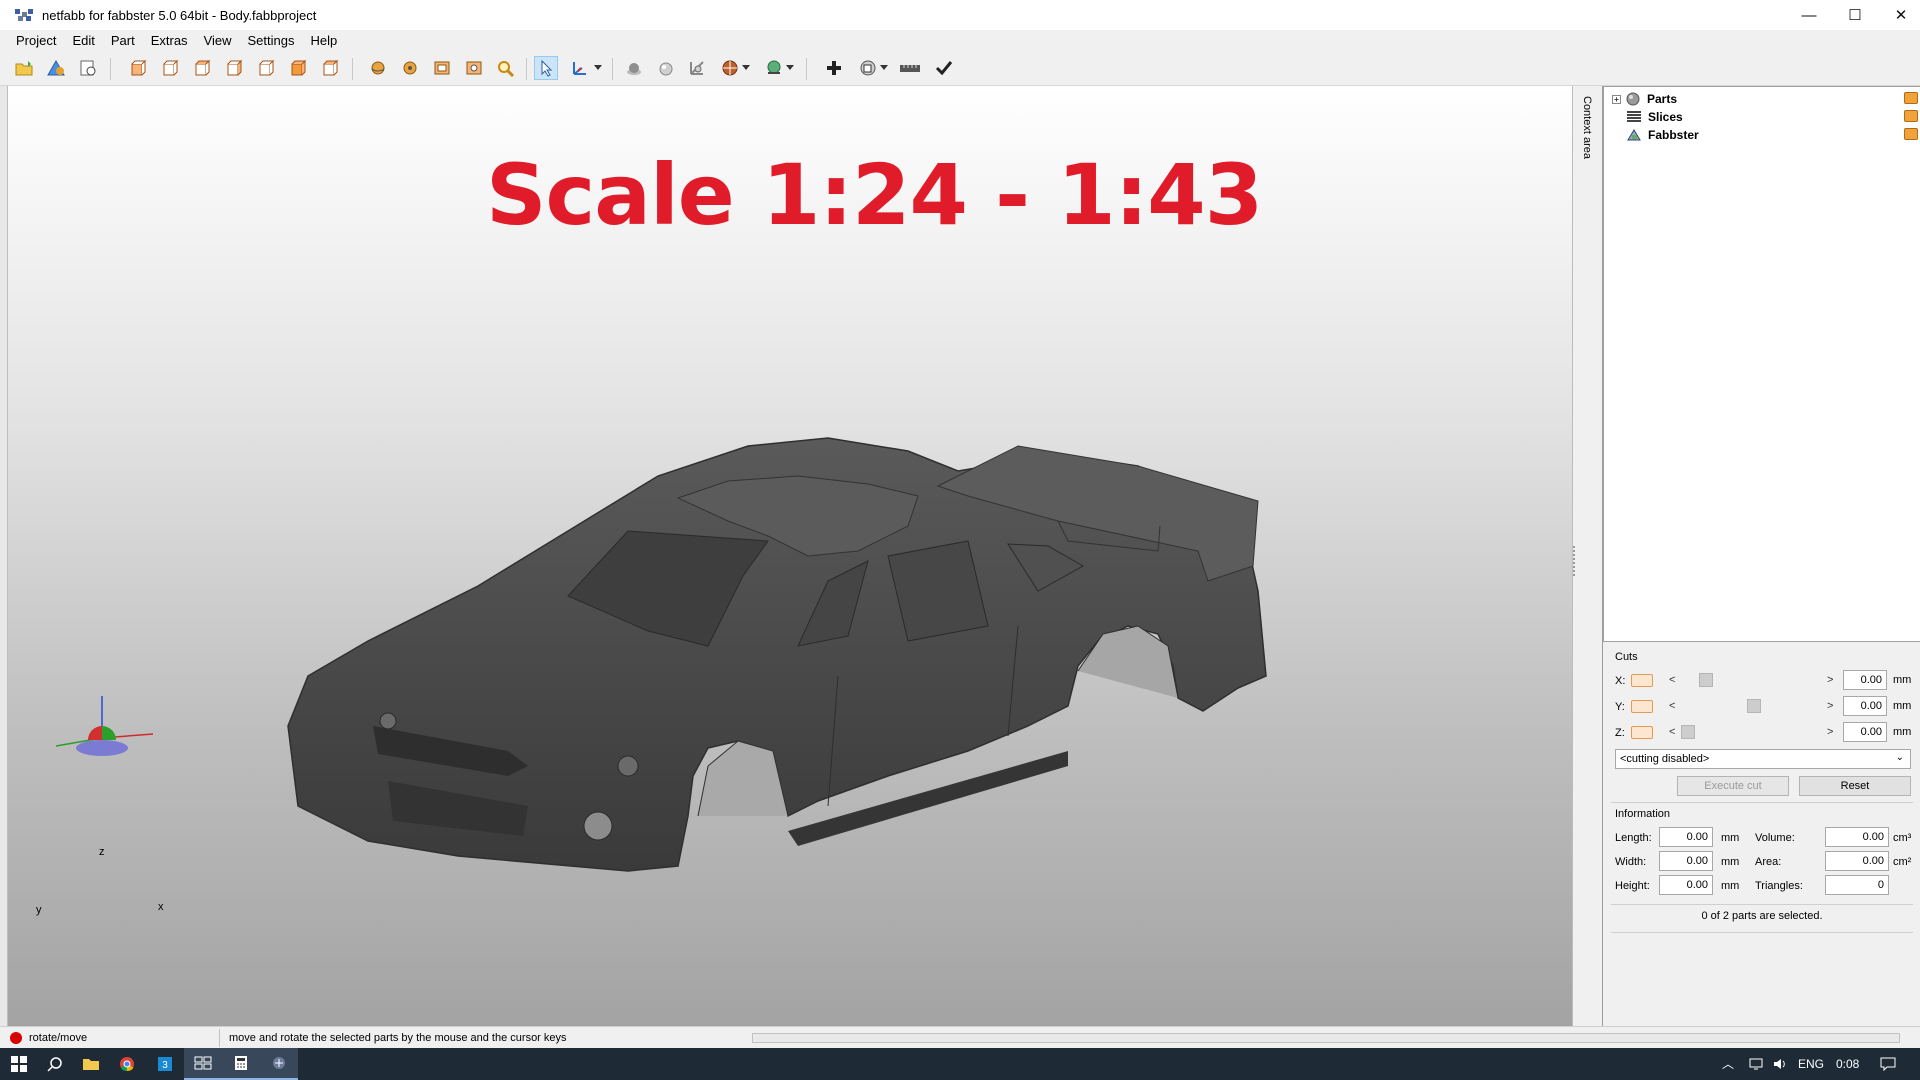  What do you see at coordinates (1809, 15) in the screenshot?
I see `minimize-button: —` at bounding box center [1809, 15].